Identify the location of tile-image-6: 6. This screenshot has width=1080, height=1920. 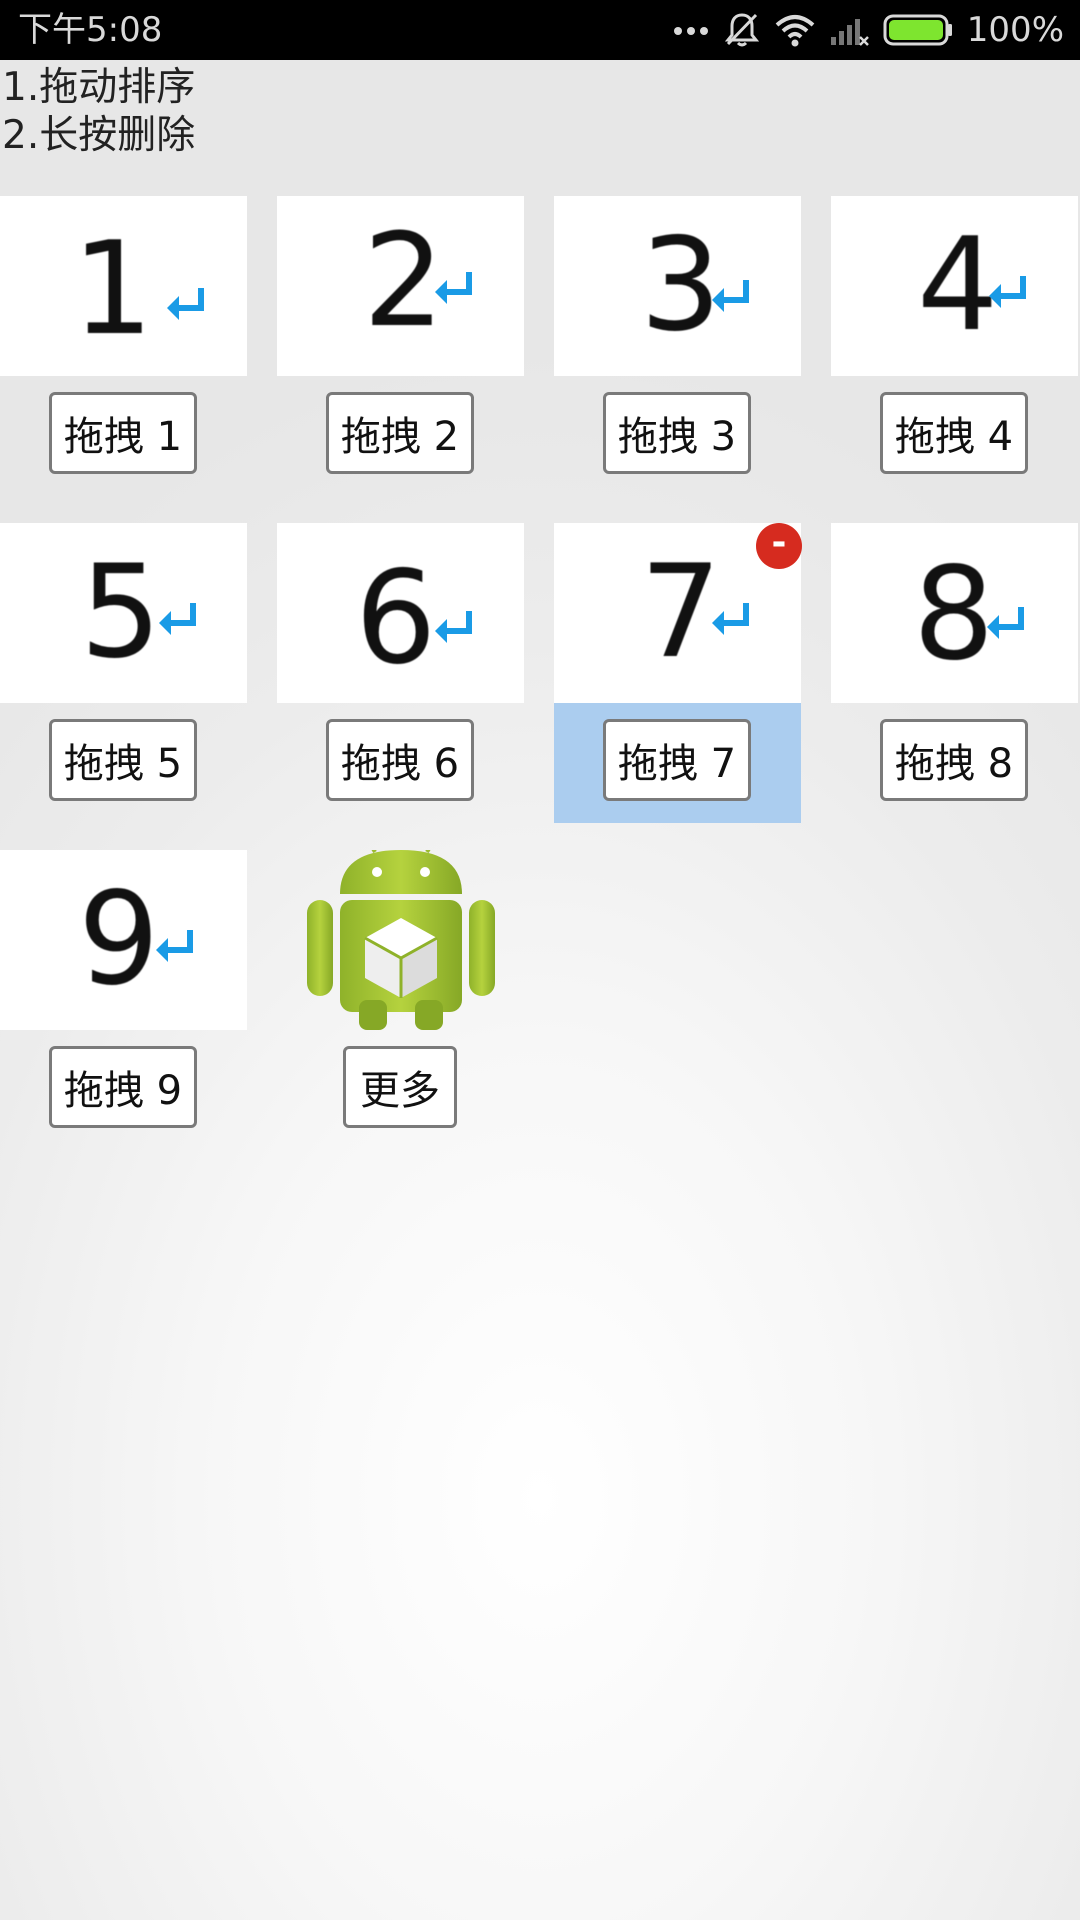
(400, 613).